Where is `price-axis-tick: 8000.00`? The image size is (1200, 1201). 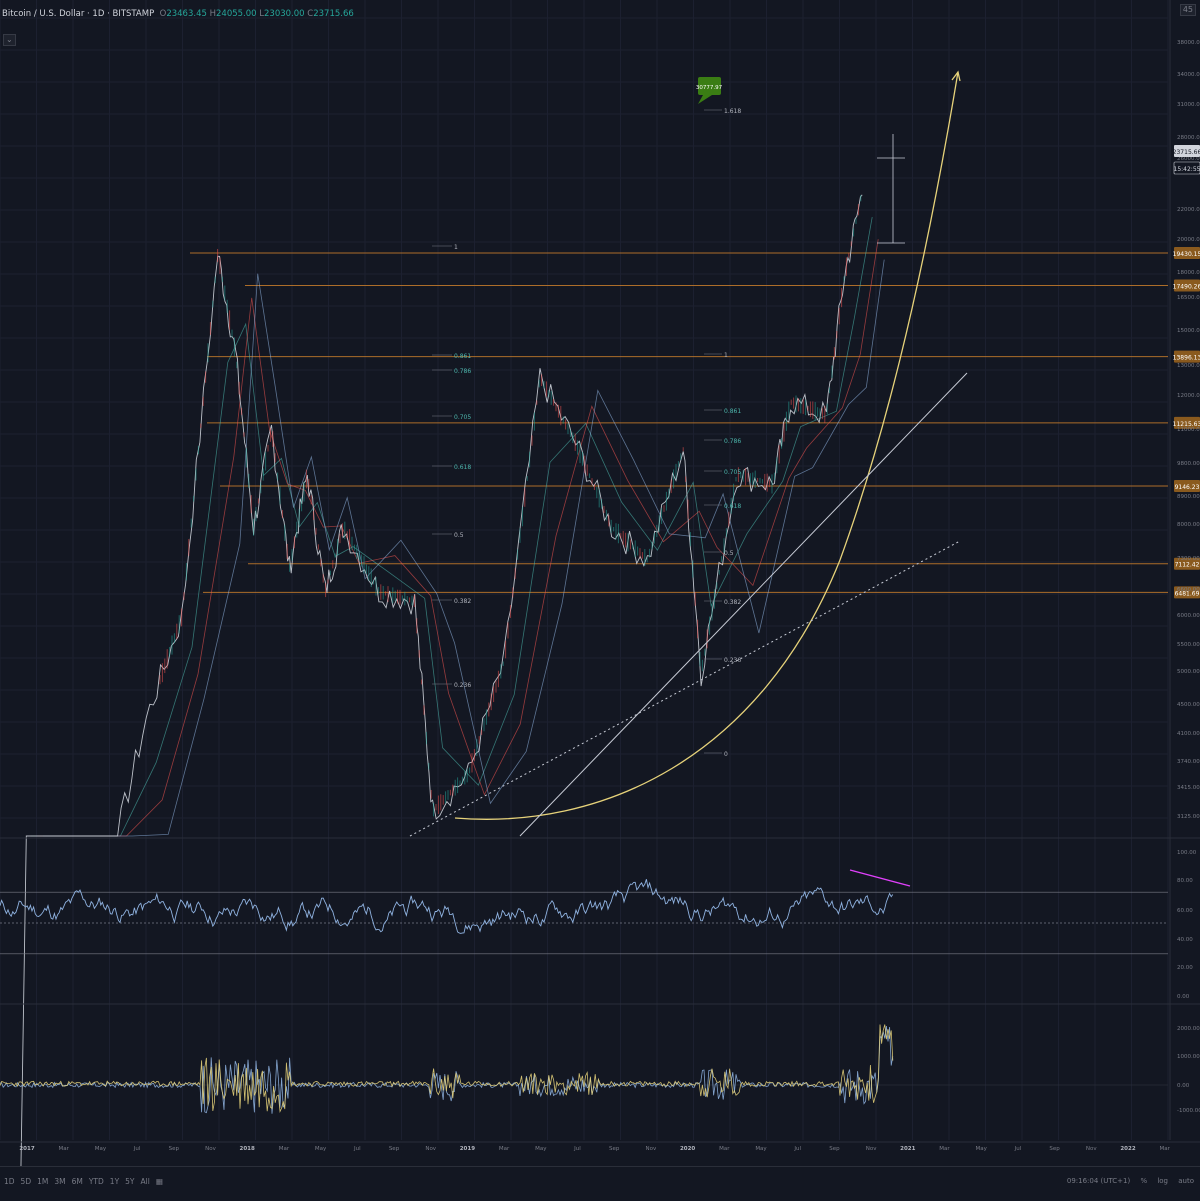
price-axis-tick: 8000.00 is located at coordinates (1188, 525).